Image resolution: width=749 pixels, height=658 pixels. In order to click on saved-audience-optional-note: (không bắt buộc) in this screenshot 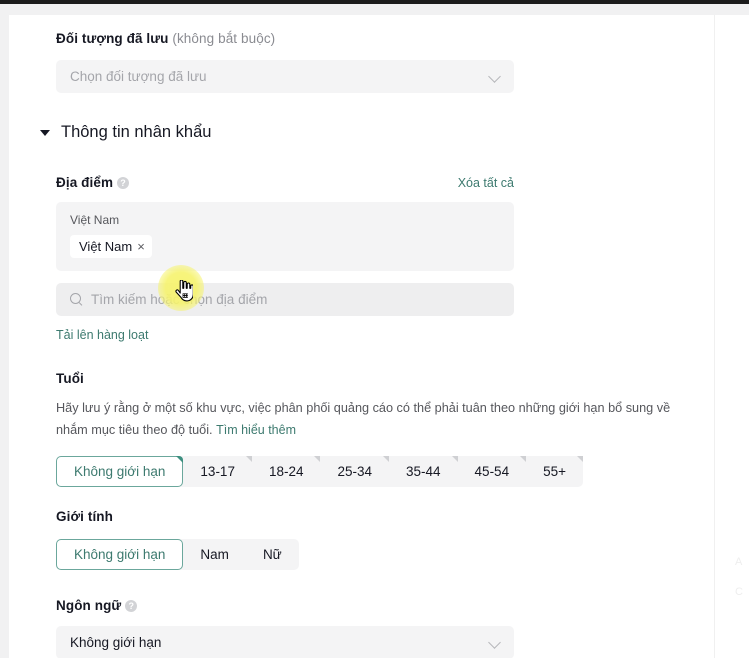, I will do `click(224, 38)`.